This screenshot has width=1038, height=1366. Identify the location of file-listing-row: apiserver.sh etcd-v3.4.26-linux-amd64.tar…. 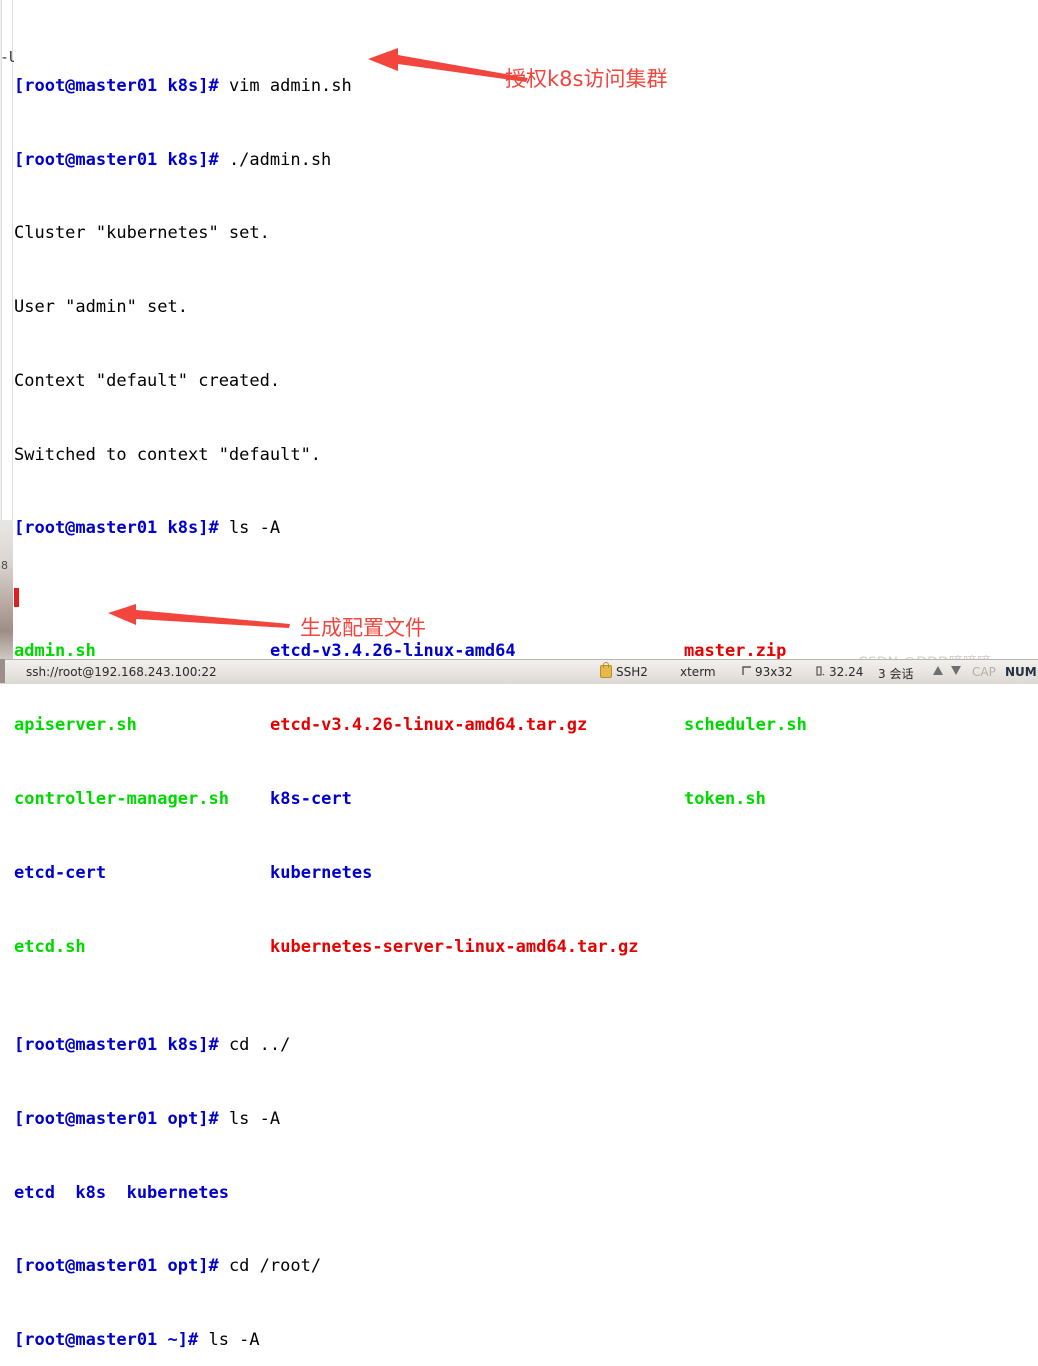
(526, 725).